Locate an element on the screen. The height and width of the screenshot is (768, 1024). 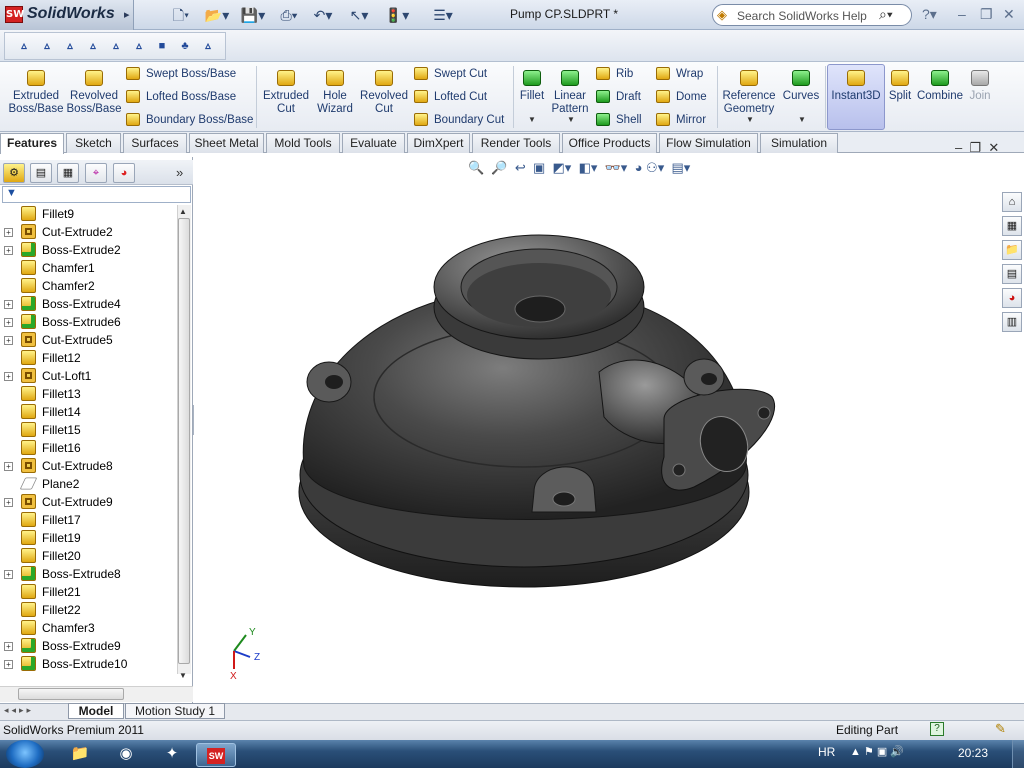
feature-tree-item: Fillet16 is located at coordinates (88, 448).